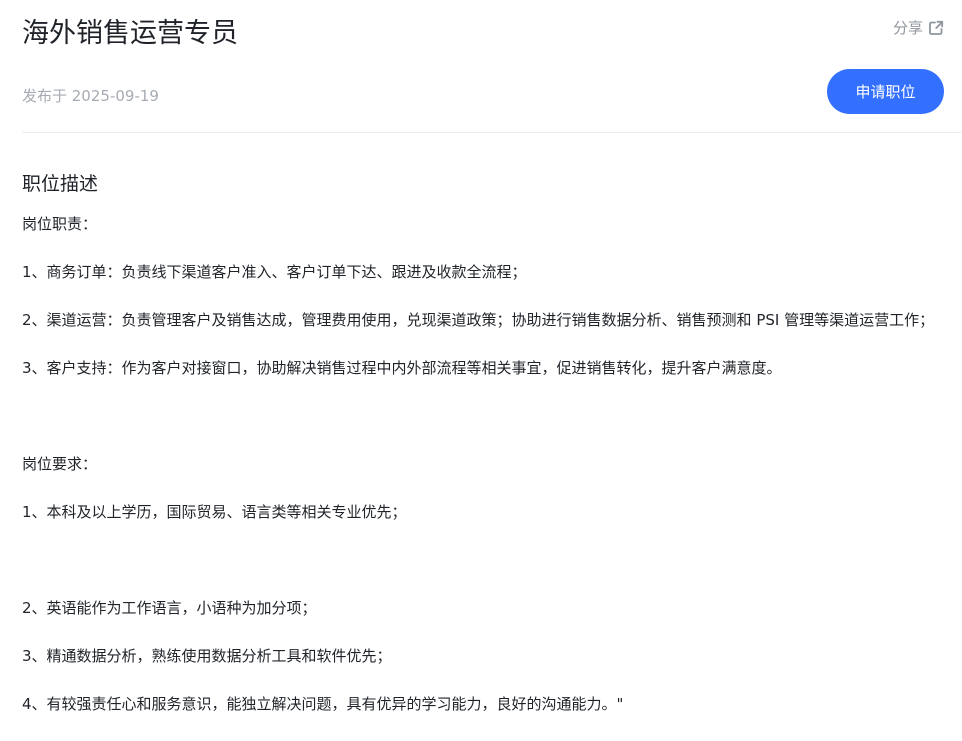  Describe the element at coordinates (274, 272) in the screenshot. I see `responsibility-item: 1、商务订单：负责线下渠道客户准入、客户订单下达、跟进及收款全流程；` at that location.